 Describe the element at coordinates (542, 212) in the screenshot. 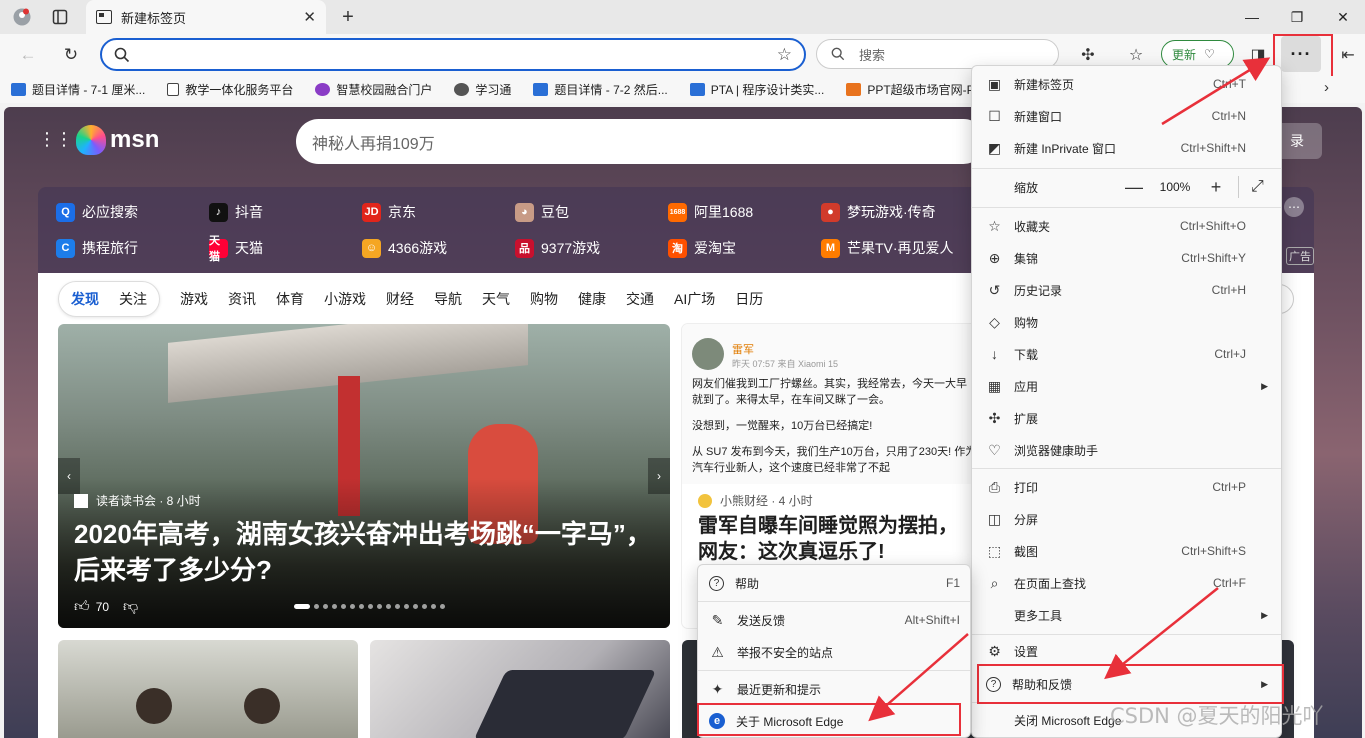

I see `quick-link: ◕ 豆包` at that location.